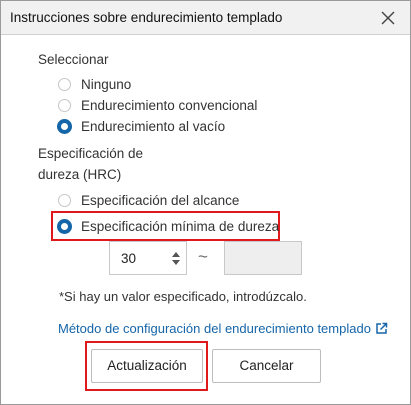 The height and width of the screenshot is (405, 411). What do you see at coordinates (148, 258) in the screenshot?
I see `min-hardness-input: 30` at bounding box center [148, 258].